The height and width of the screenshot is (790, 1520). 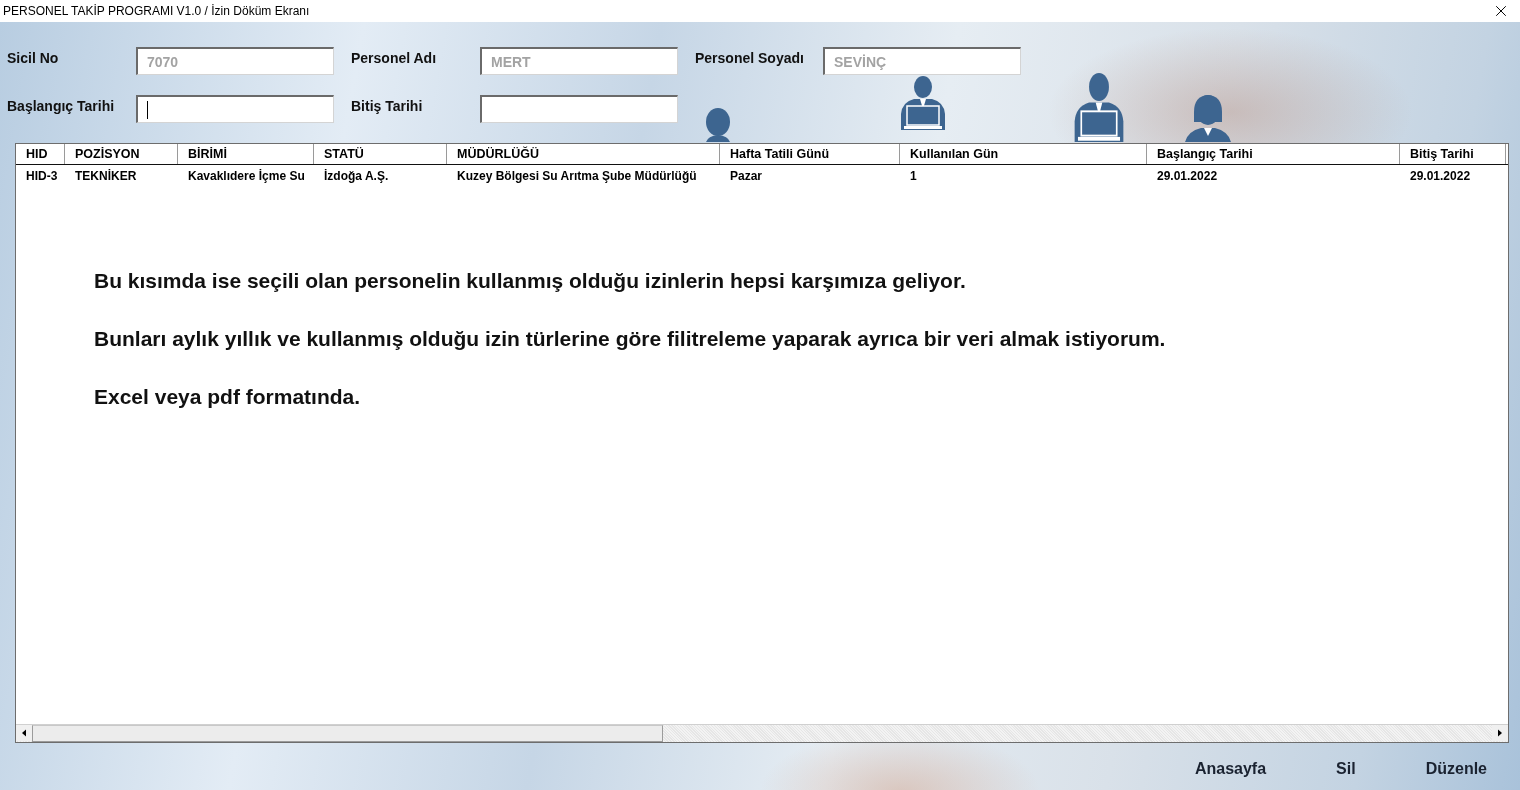 I want to click on scroll-right-icon, so click(x=1500, y=733).